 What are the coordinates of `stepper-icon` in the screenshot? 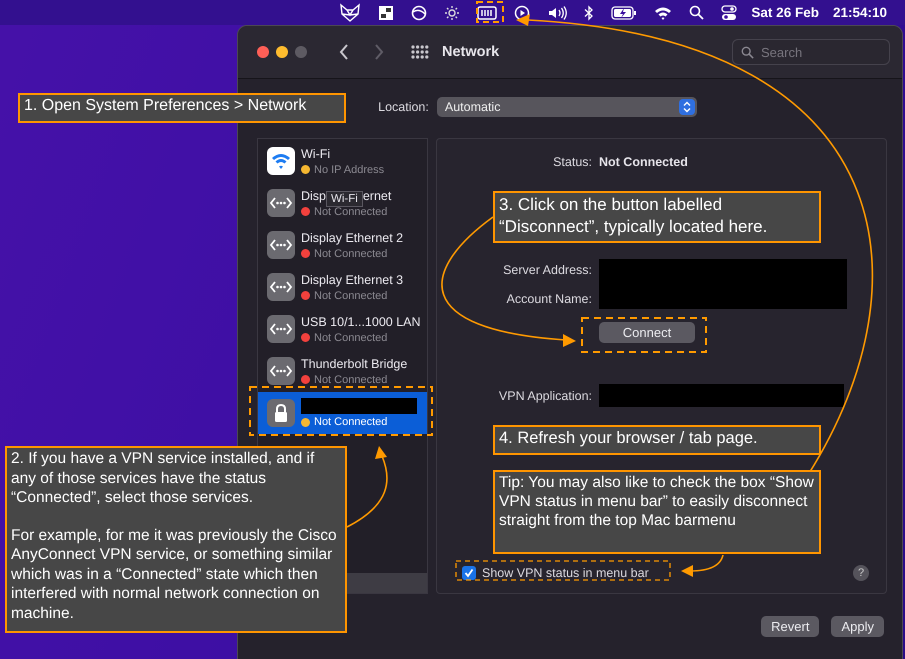 It's located at (686, 107).